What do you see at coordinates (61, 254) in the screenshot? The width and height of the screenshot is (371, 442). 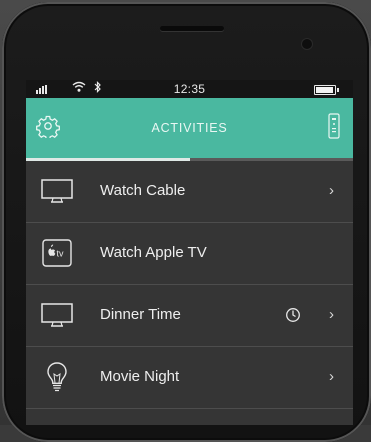 I see `apple-tv-badge: tv` at bounding box center [61, 254].